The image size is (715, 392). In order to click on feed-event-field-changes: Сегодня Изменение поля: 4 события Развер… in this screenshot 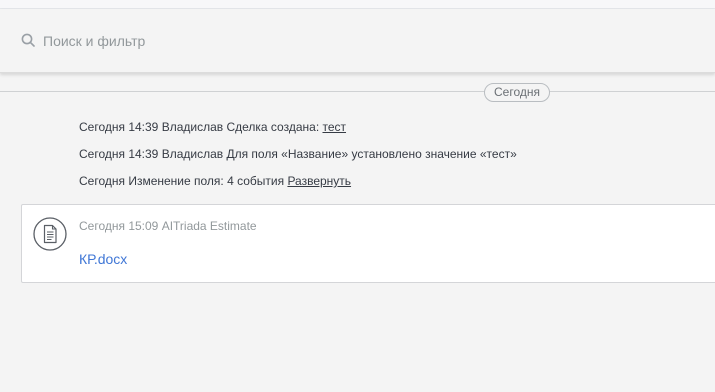, I will do `click(215, 181)`.